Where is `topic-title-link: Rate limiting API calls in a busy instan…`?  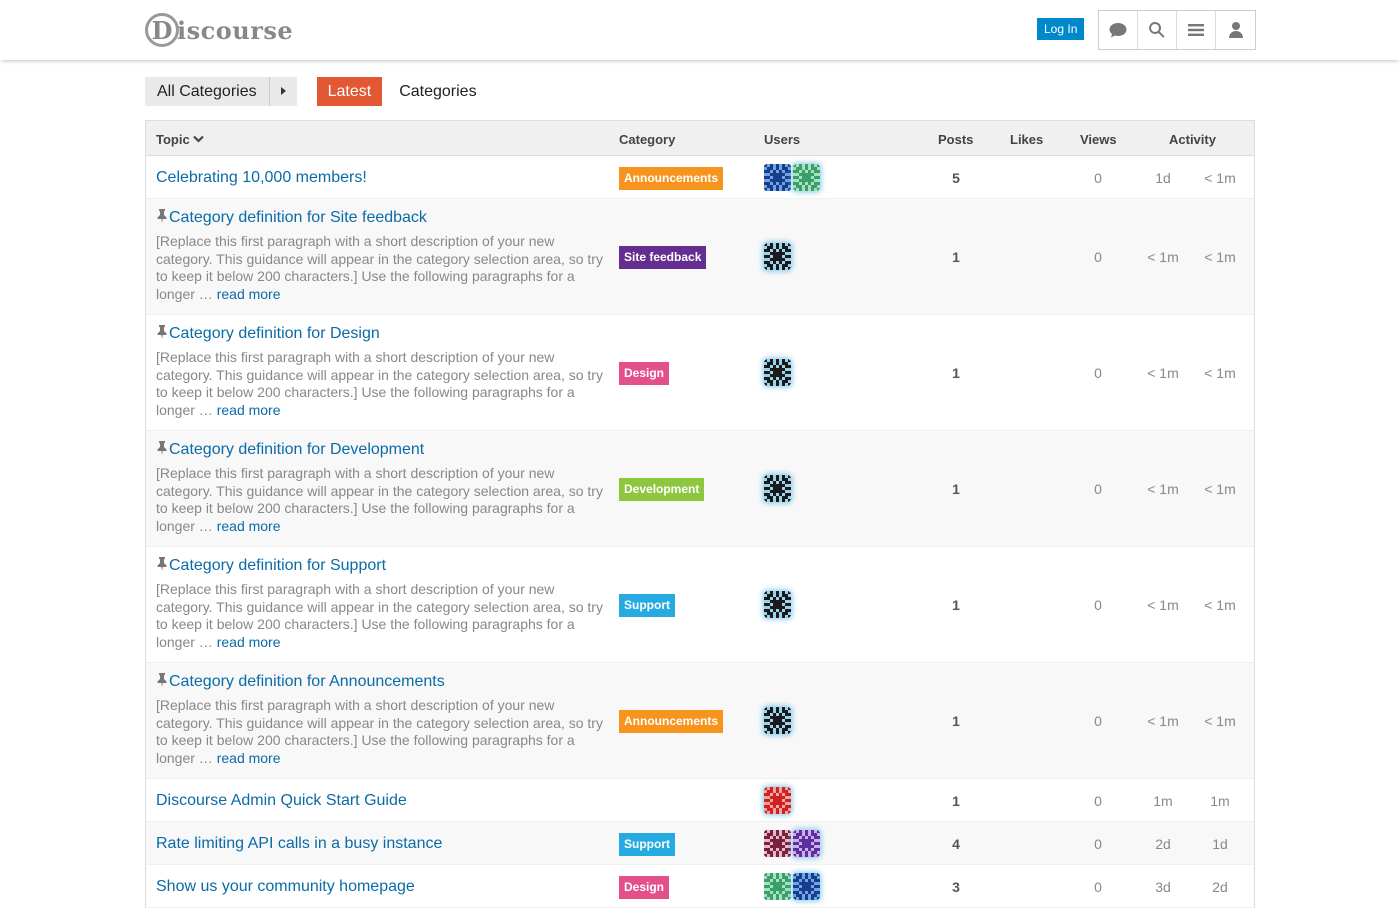
topic-title-link: Rate limiting API calls in a busy instan… is located at coordinates (299, 843).